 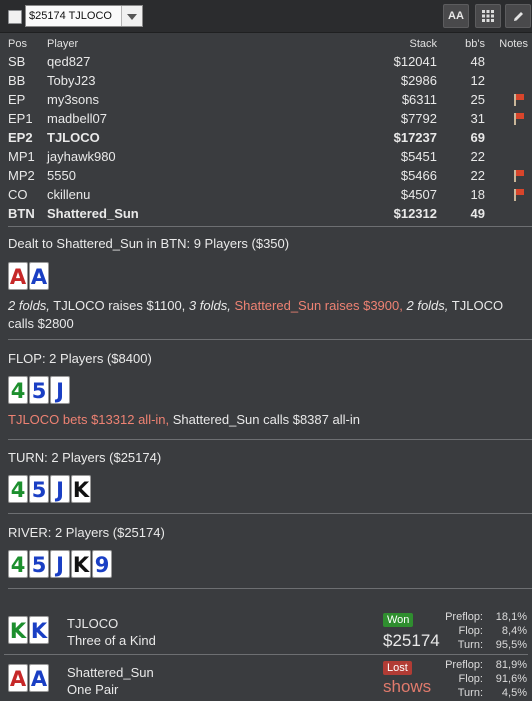 I want to click on header-stack: Stack, so click(x=423, y=44).